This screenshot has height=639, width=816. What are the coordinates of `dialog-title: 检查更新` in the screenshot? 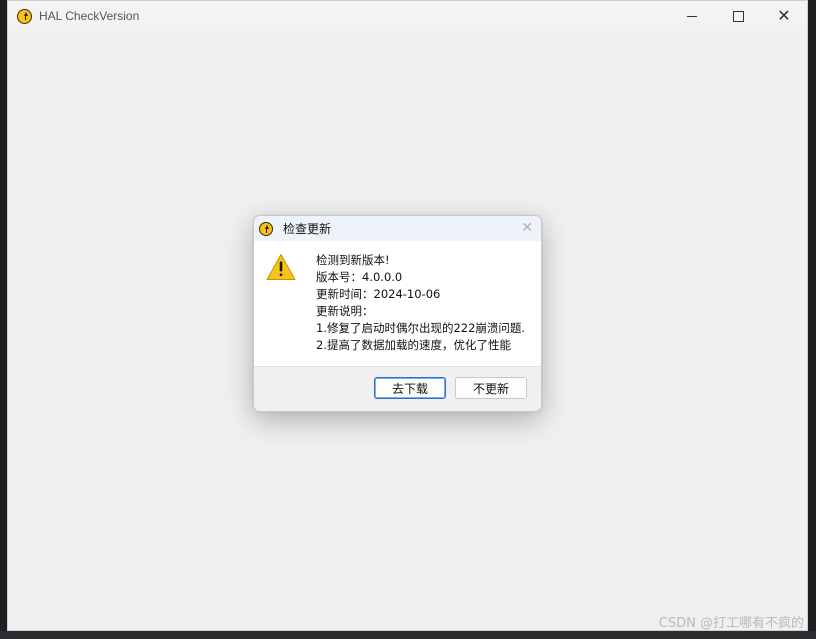 It's located at (307, 229).